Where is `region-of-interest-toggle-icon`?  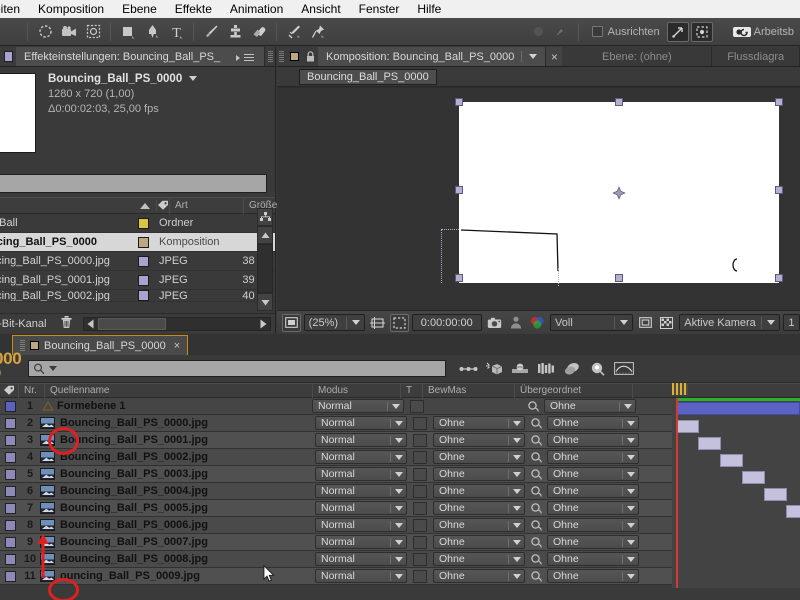
region-of-interest-toggle-icon is located at coordinates (377, 323).